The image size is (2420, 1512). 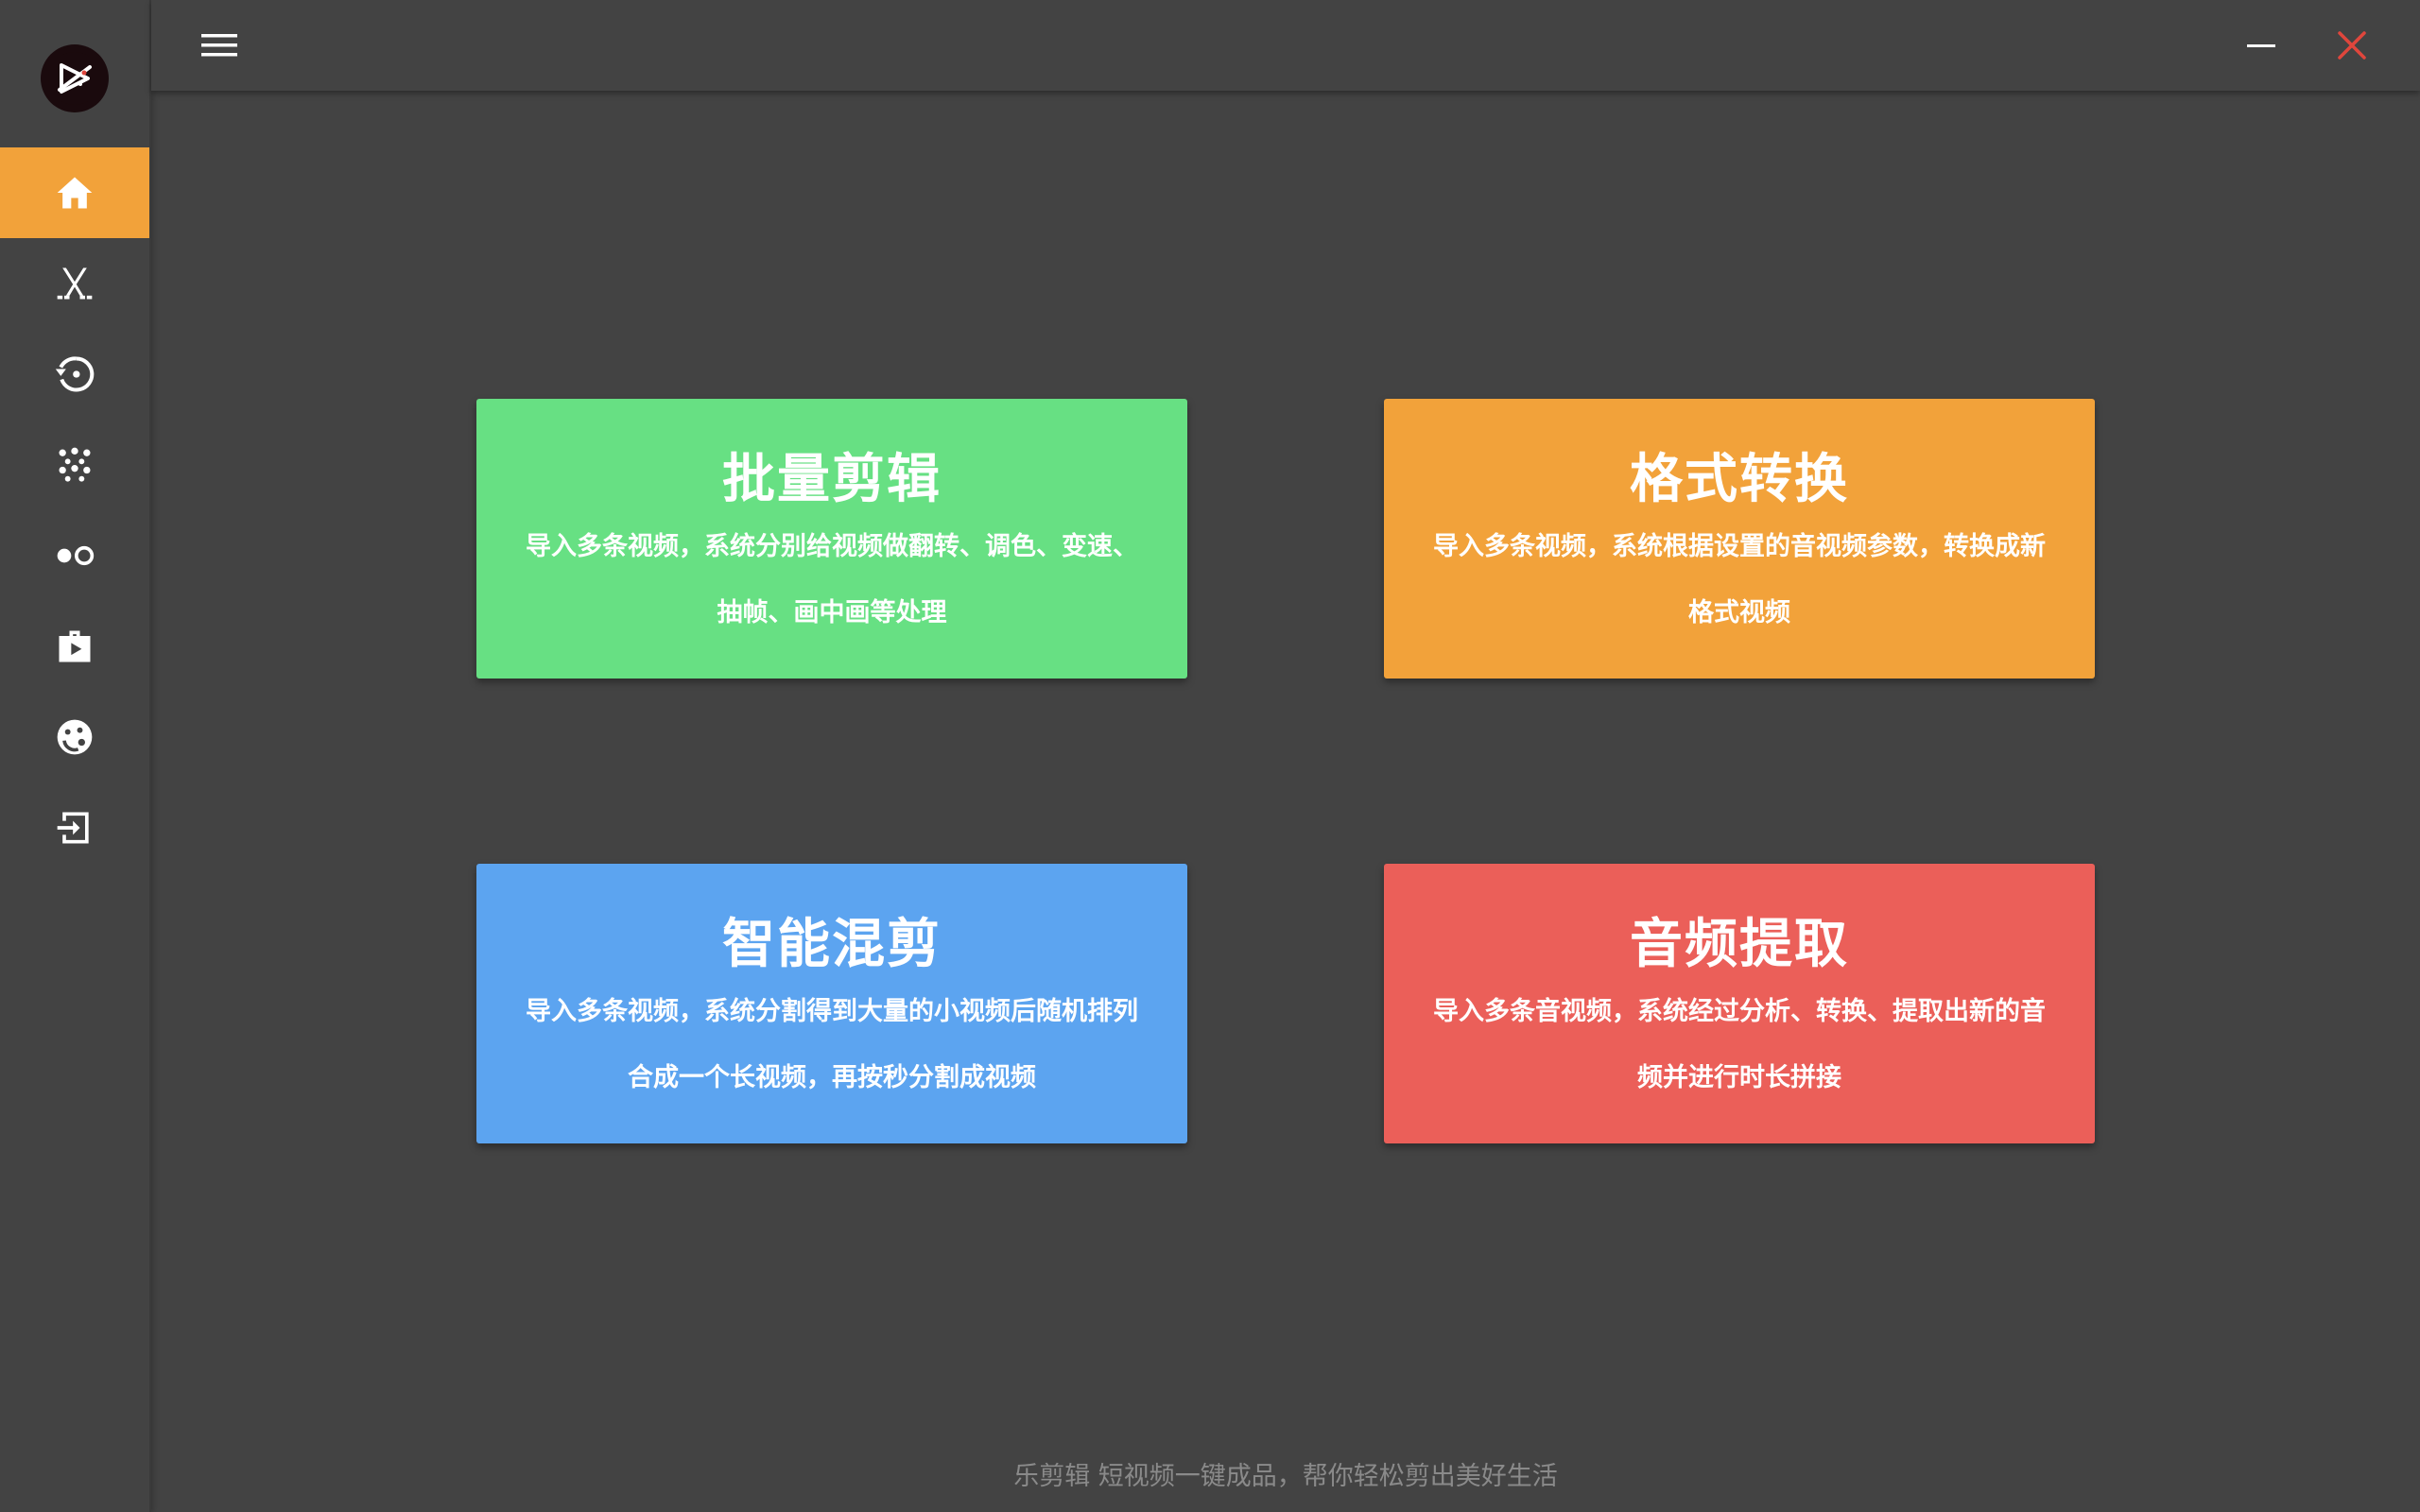 I want to click on footer-slogan: 乐剪辑 短视频一键成品，帮你轻松剪出美好生活, so click(x=1285, y=1476).